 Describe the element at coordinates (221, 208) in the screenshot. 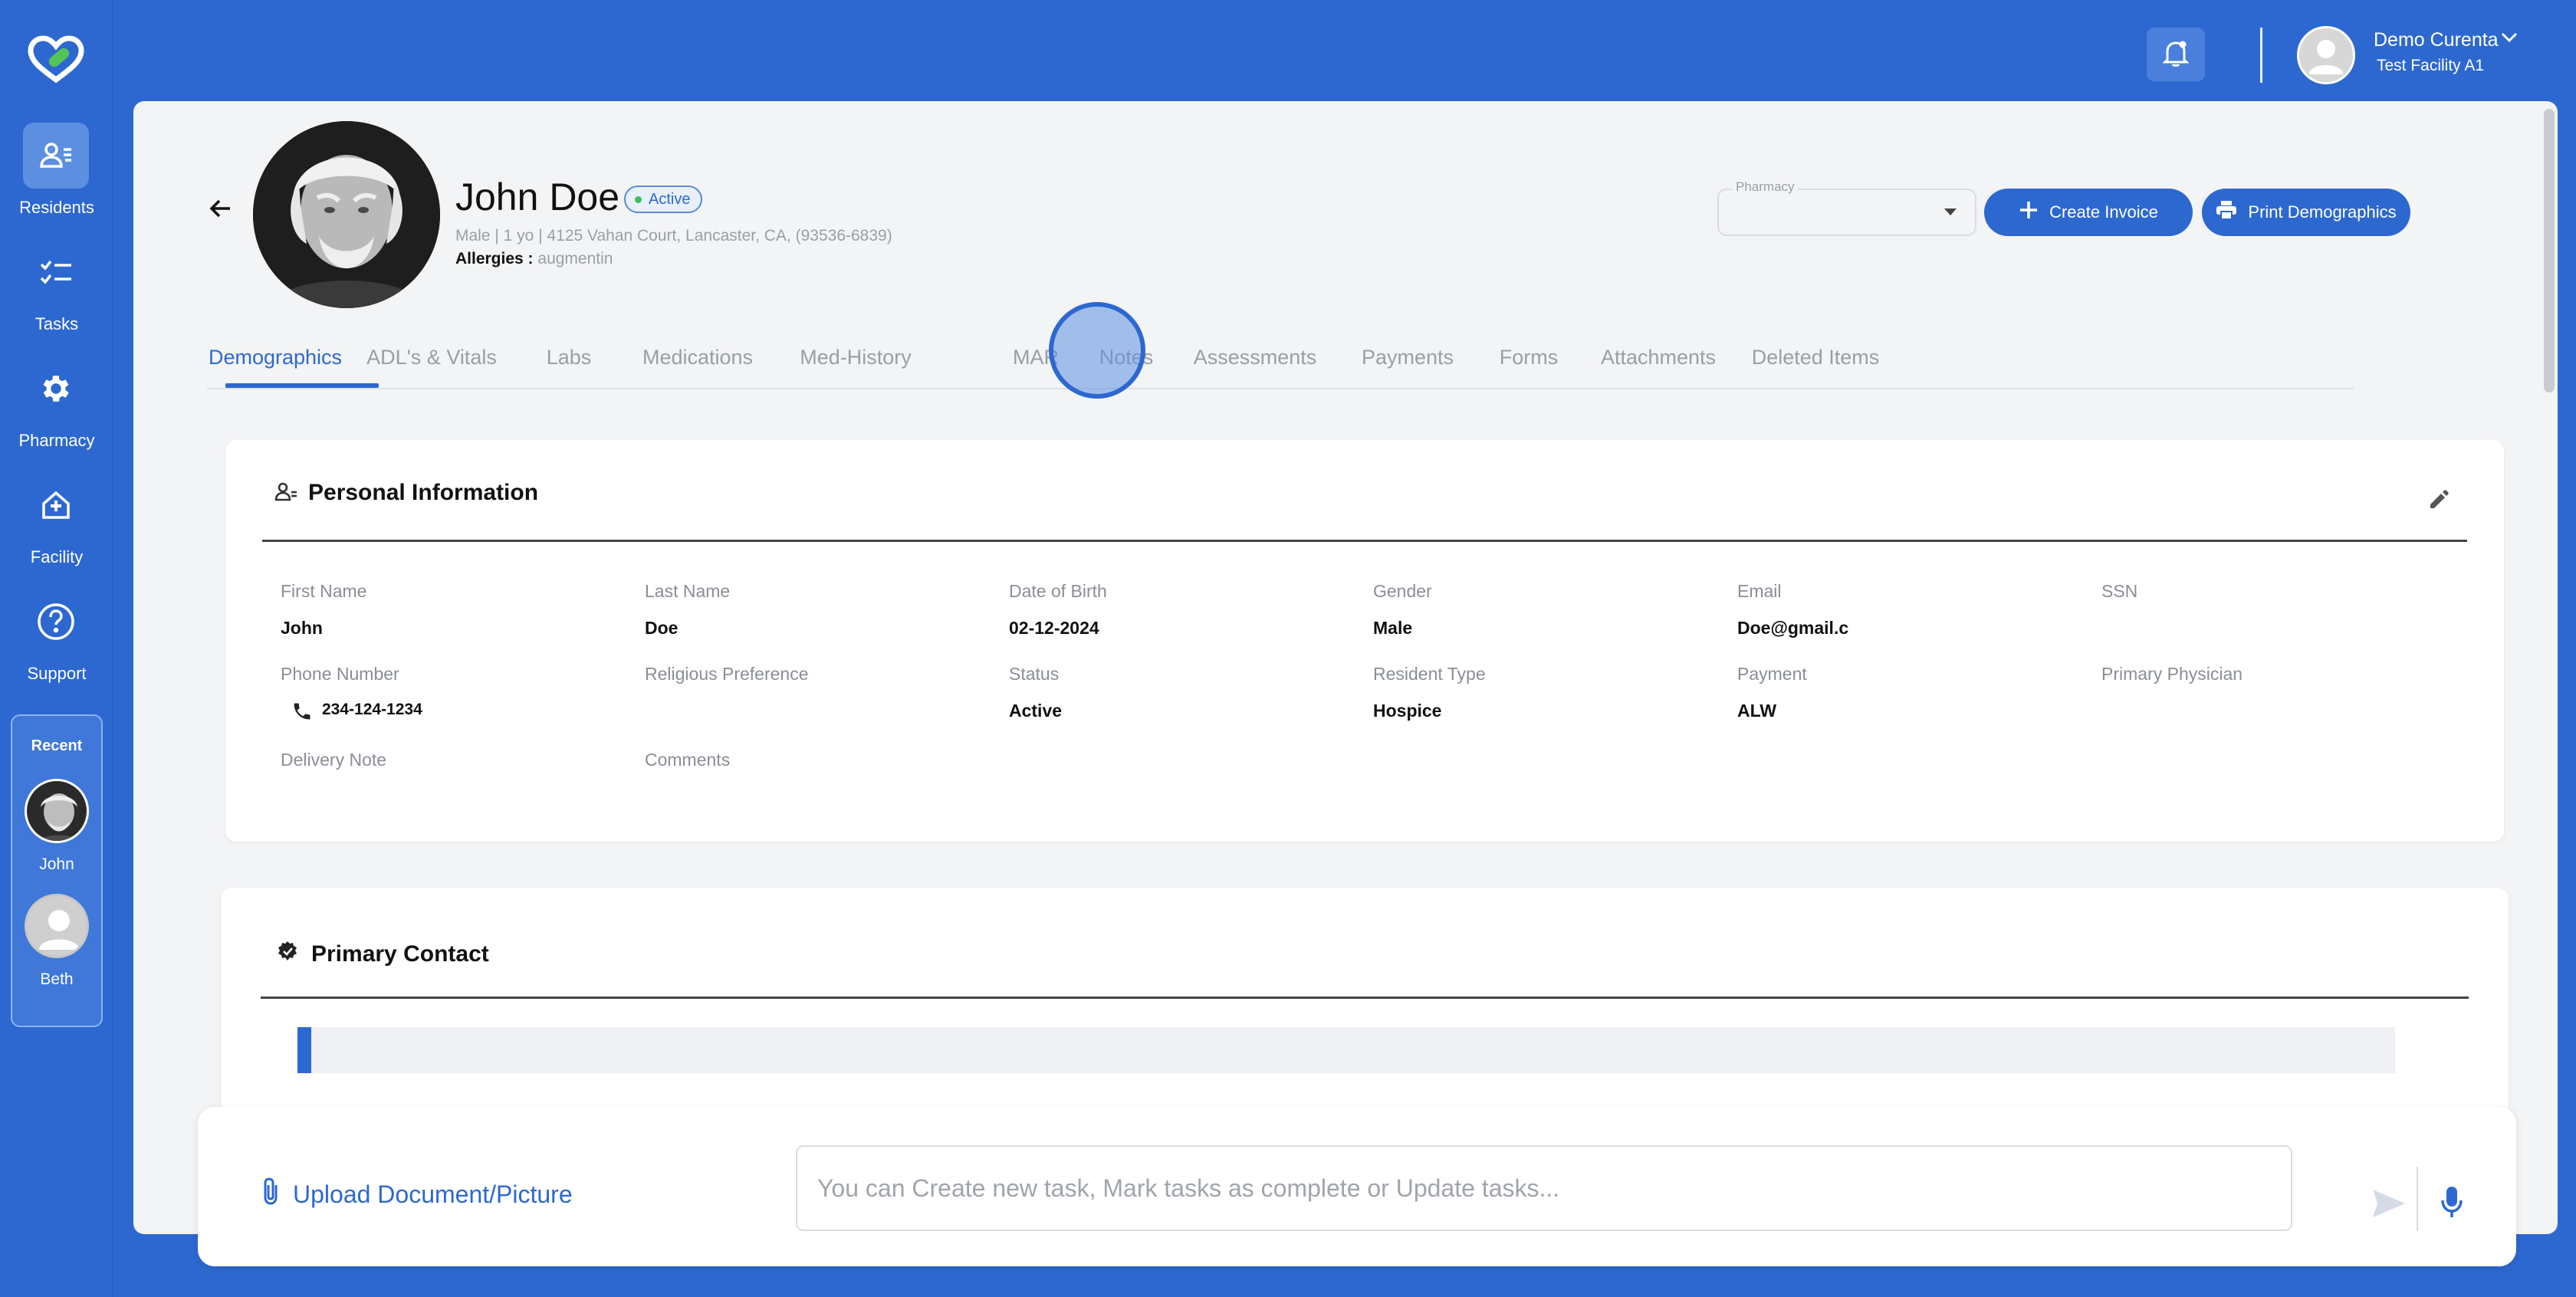

I see `back-arrow-icon` at that location.